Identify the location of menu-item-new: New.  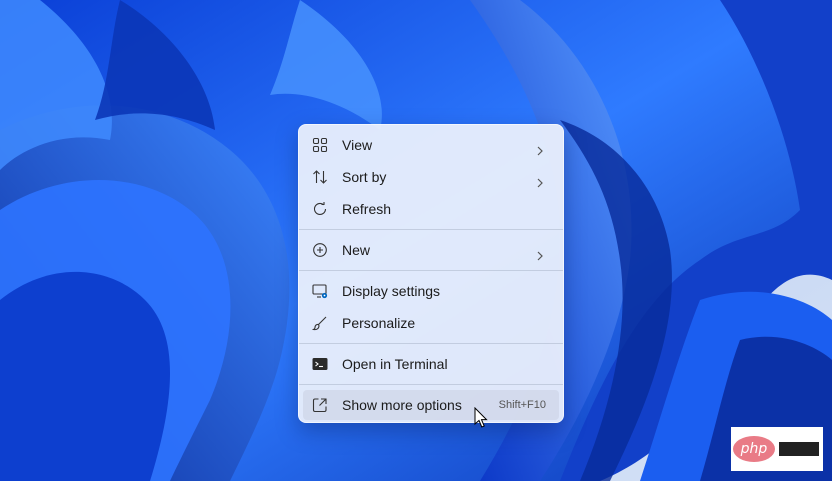
(431, 250).